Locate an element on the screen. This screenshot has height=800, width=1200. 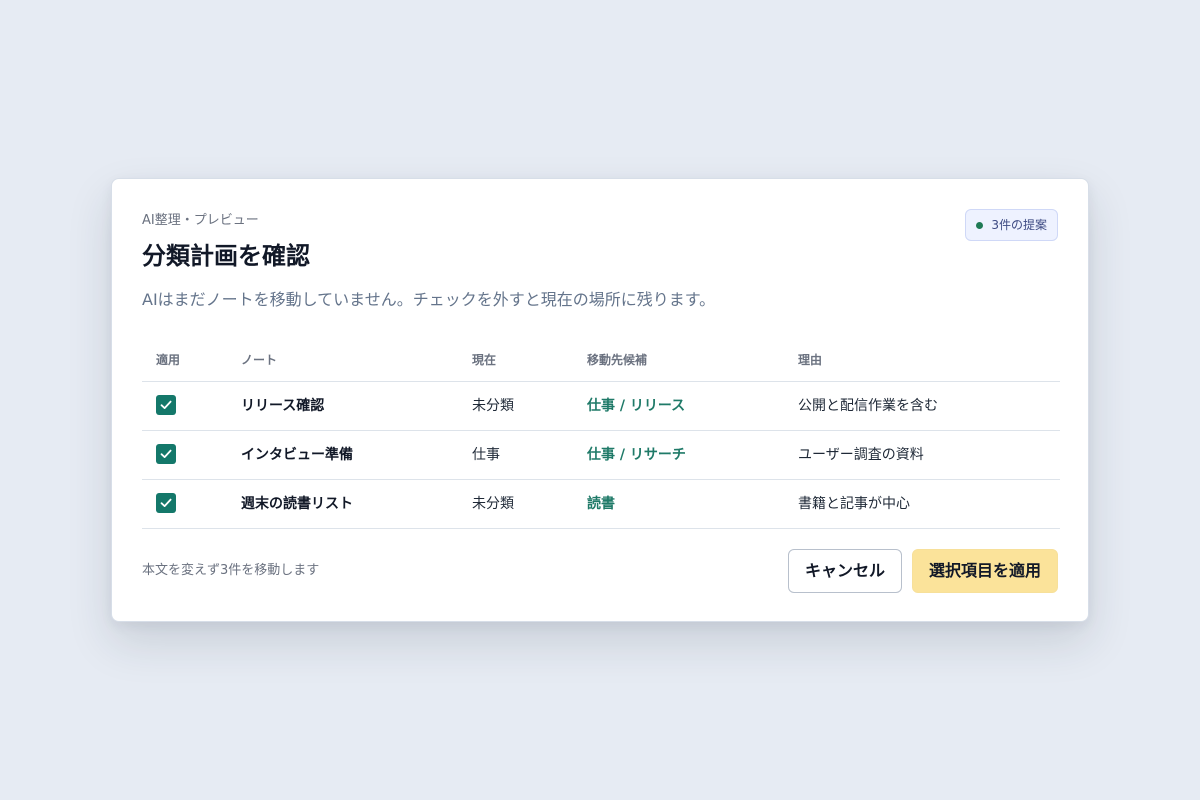
table-header-row: 適用 ノート 現在 移動先候補 理由 is located at coordinates (601, 360).